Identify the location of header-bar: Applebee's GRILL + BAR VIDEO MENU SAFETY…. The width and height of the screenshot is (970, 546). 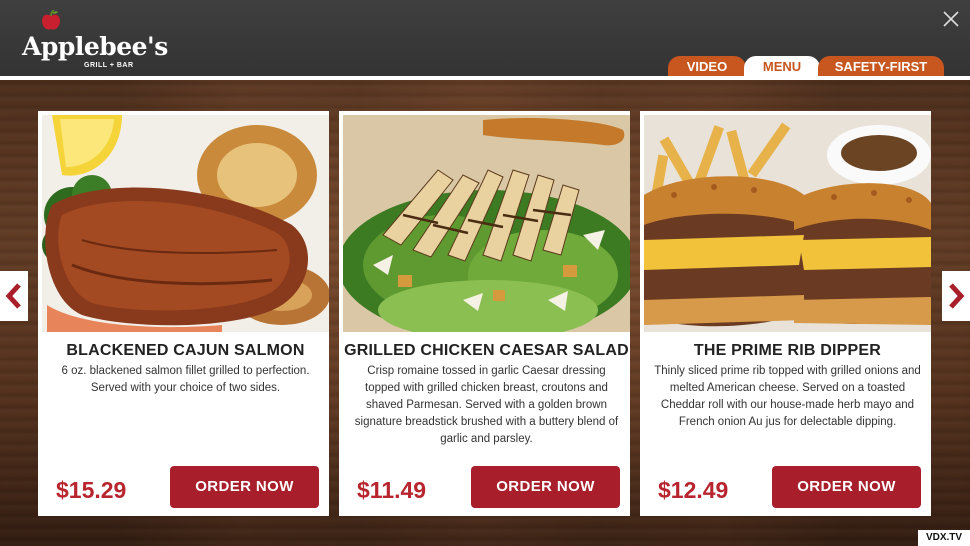
(485, 39).